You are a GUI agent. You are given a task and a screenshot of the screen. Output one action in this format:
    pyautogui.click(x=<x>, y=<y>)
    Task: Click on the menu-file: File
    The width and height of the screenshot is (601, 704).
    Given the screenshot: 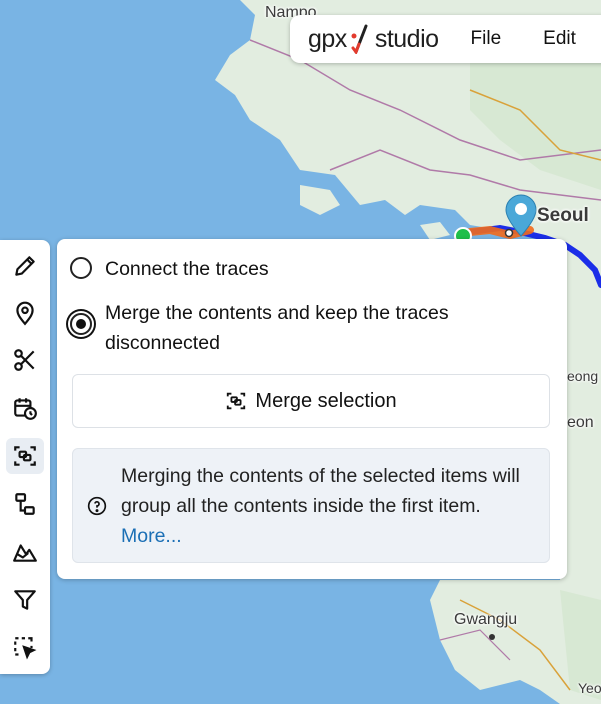 What is the action you would take?
    pyautogui.click(x=486, y=39)
    